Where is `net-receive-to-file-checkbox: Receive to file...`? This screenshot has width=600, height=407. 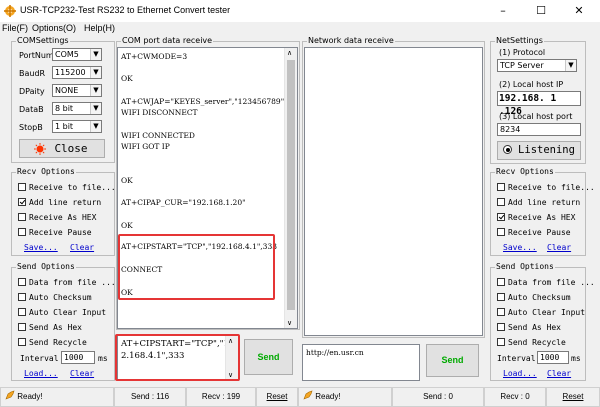
net-receive-to-file-checkbox: Receive to file... is located at coordinates (546, 187).